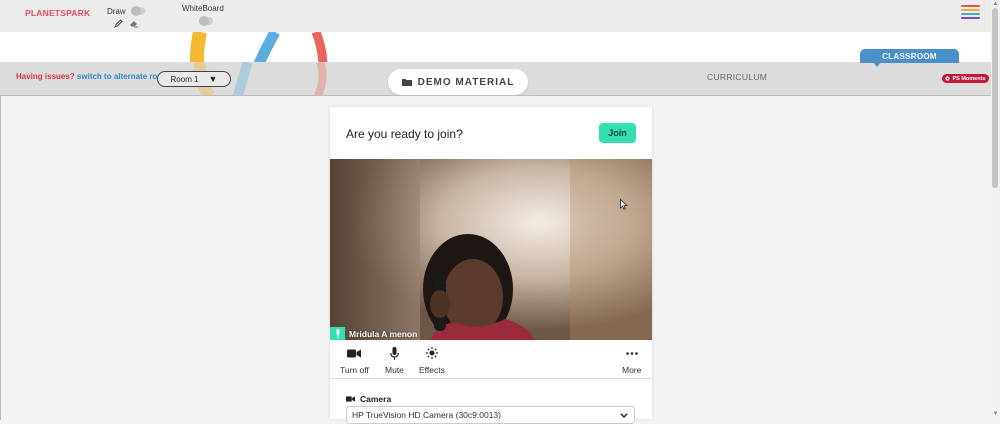  What do you see at coordinates (995, 4) in the screenshot?
I see `scroll-up-arrow-icon: ▲` at bounding box center [995, 4].